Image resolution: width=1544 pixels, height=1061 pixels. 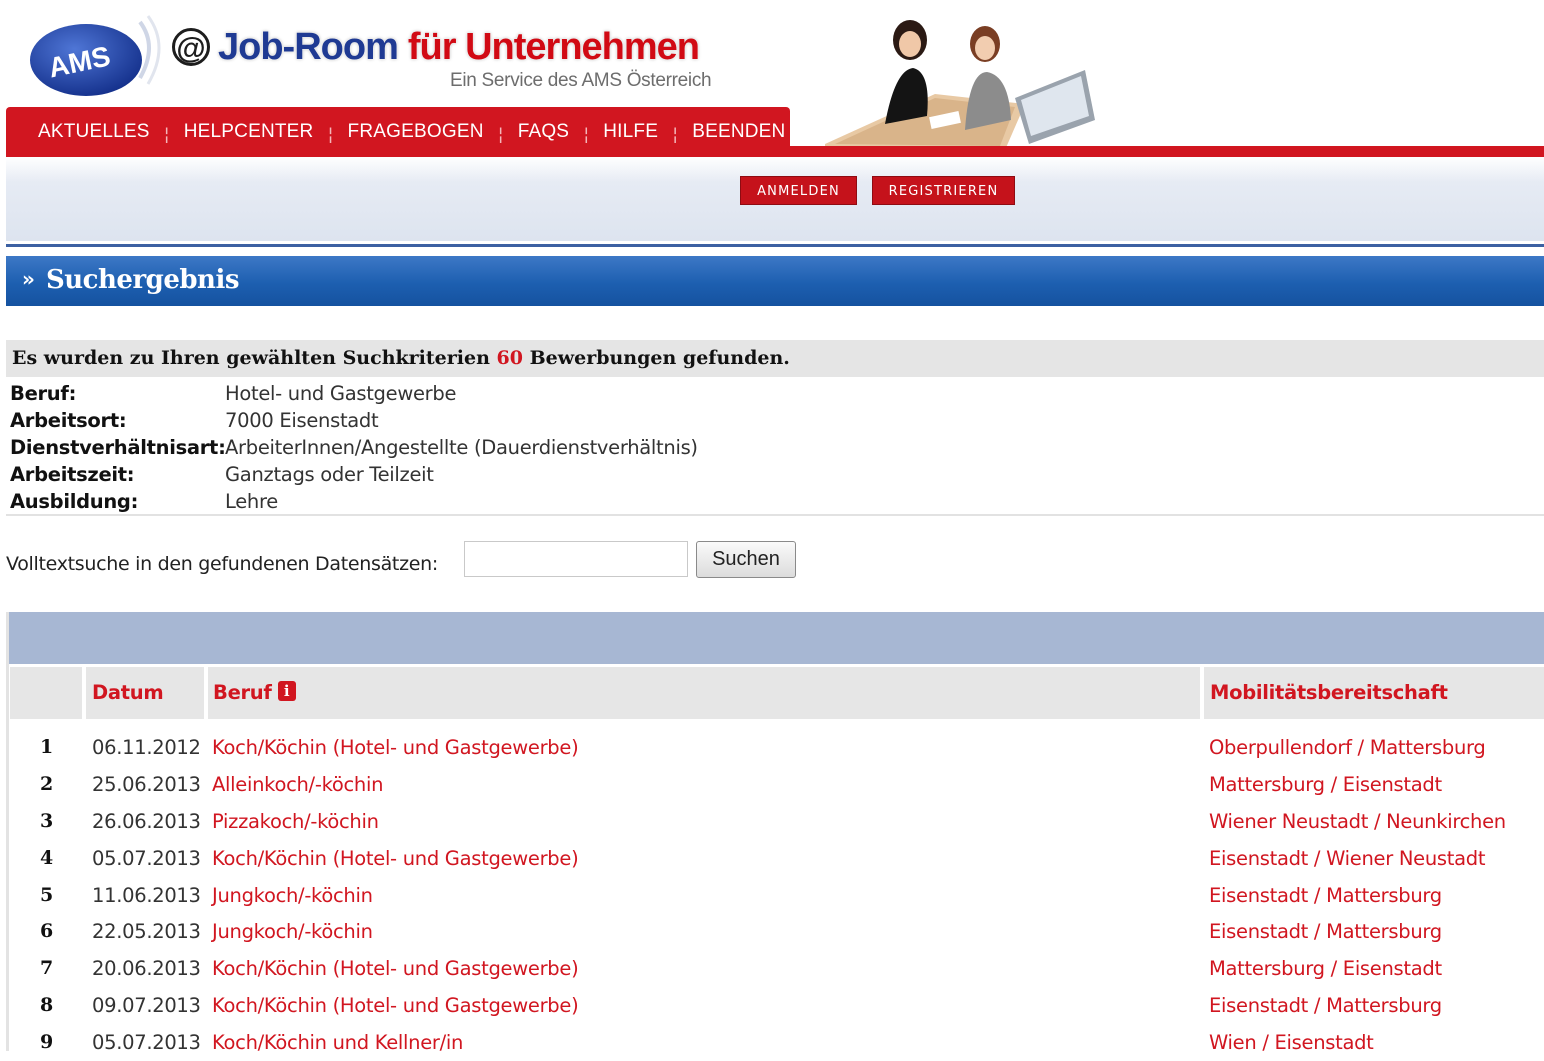 I want to click on nav-item-fragebogen: FRAGEBOGEN, so click(x=416, y=132).